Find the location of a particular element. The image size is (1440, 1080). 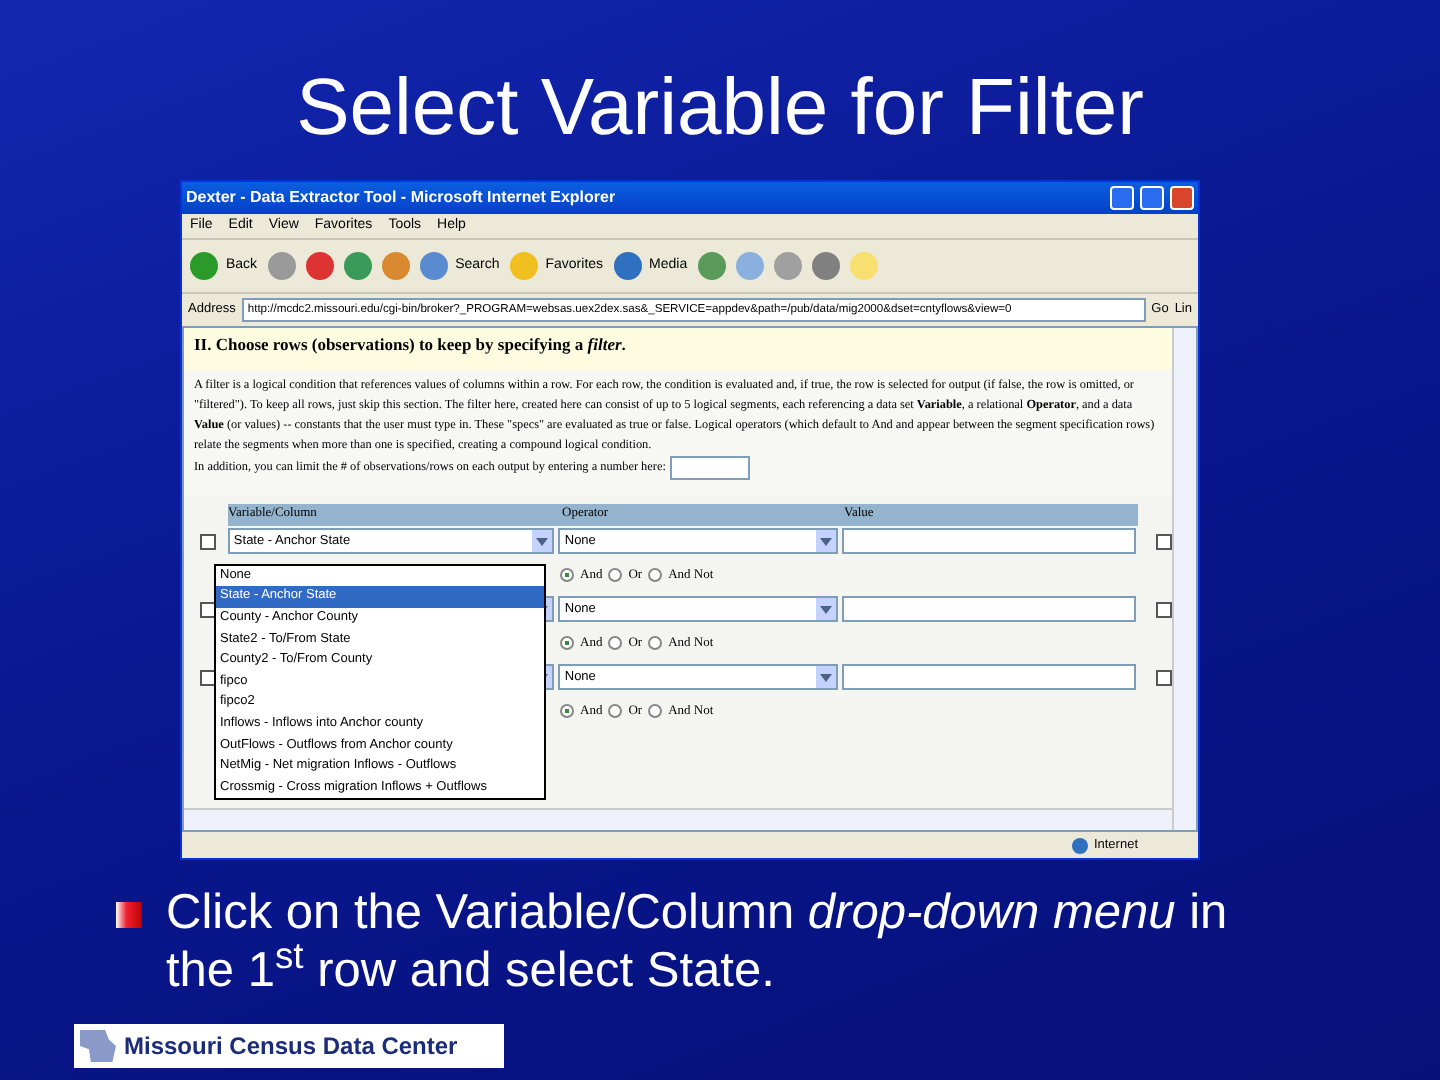

bullet-icon is located at coordinates (129, 915).